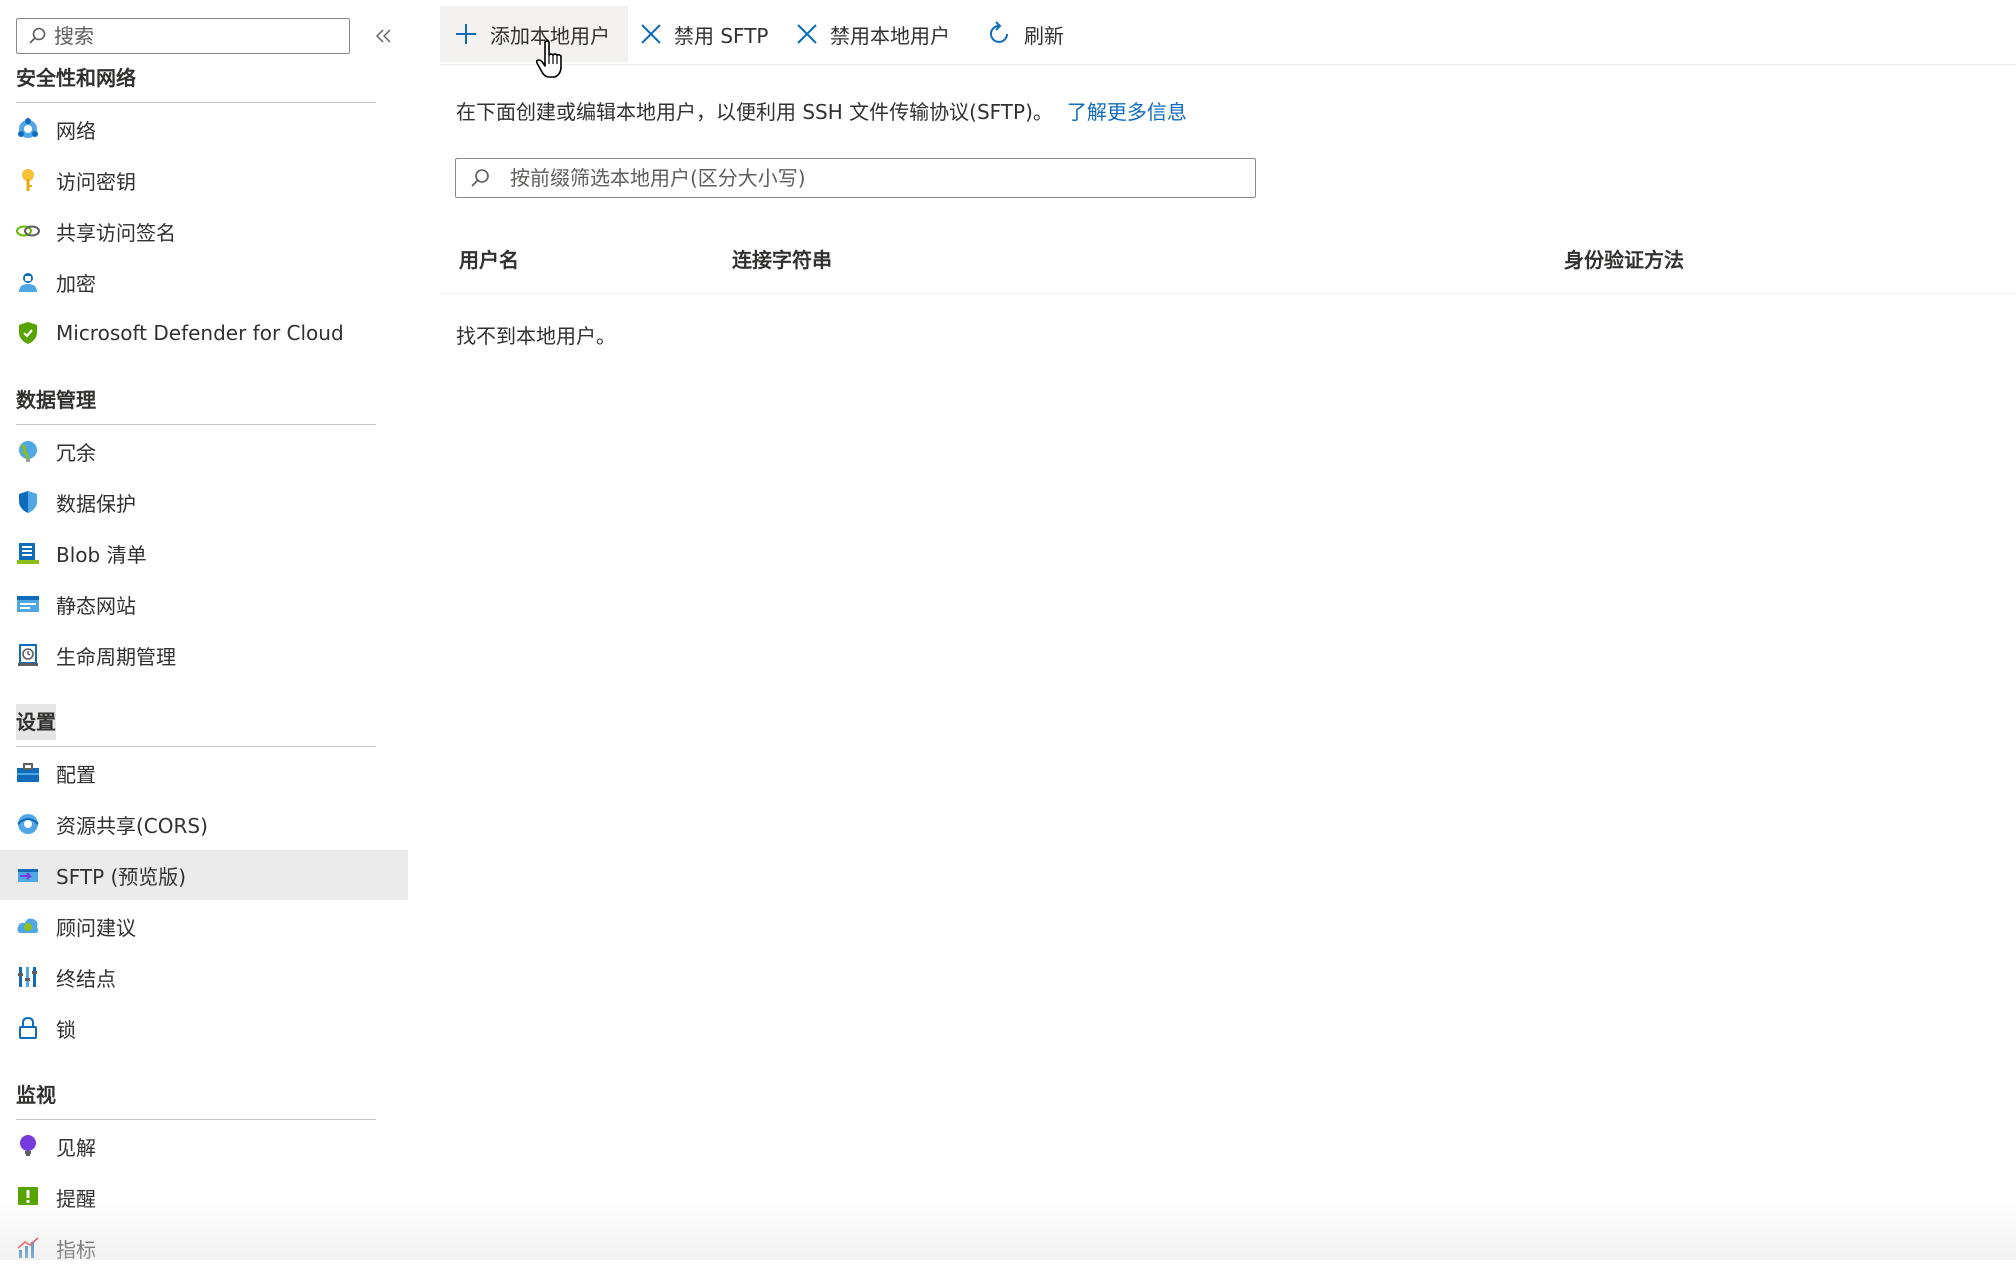  Describe the element at coordinates (28, 977) in the screenshot. I see `endpoints-icon` at that location.